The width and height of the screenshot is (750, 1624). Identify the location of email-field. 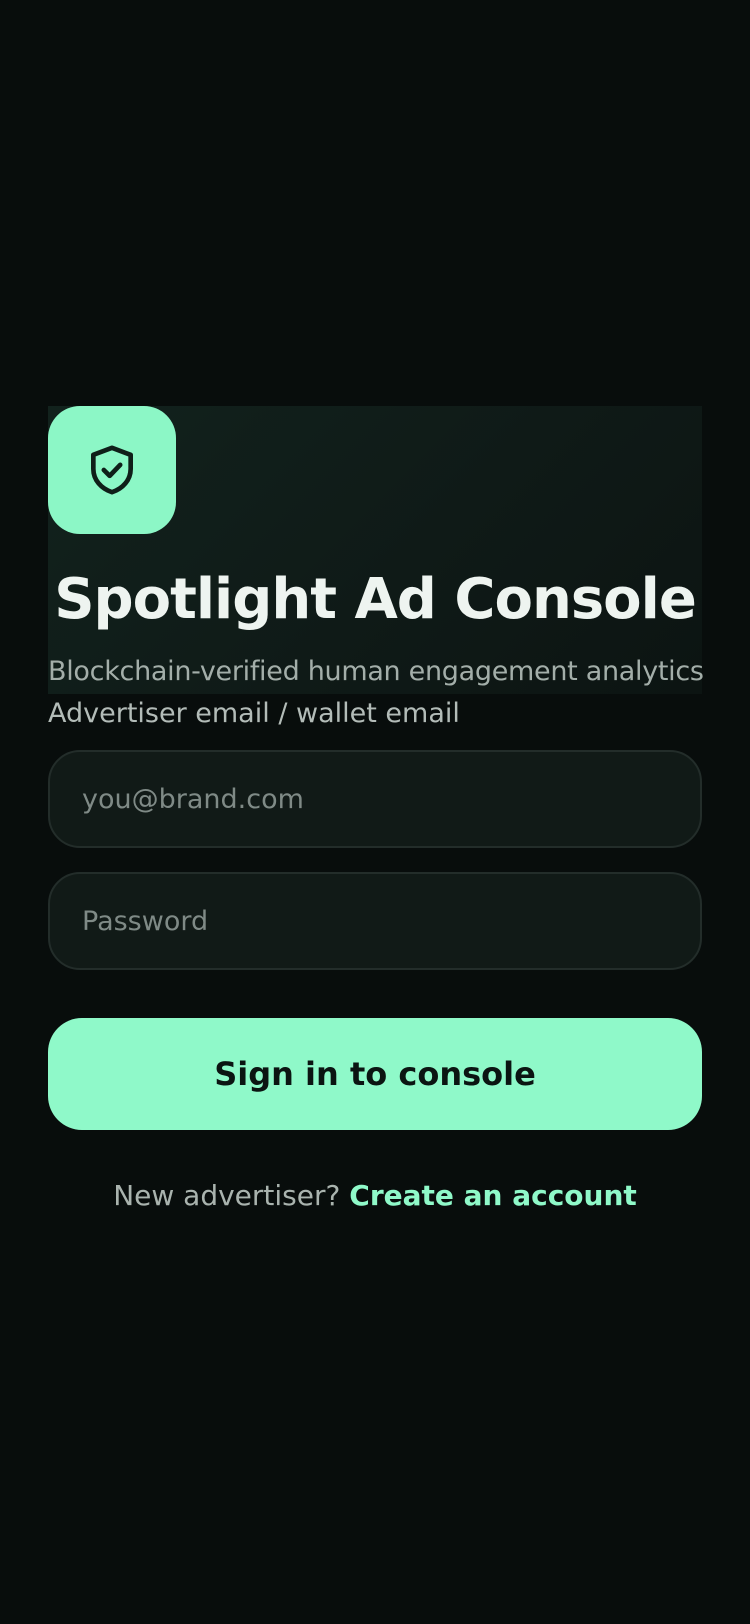
(375, 799).